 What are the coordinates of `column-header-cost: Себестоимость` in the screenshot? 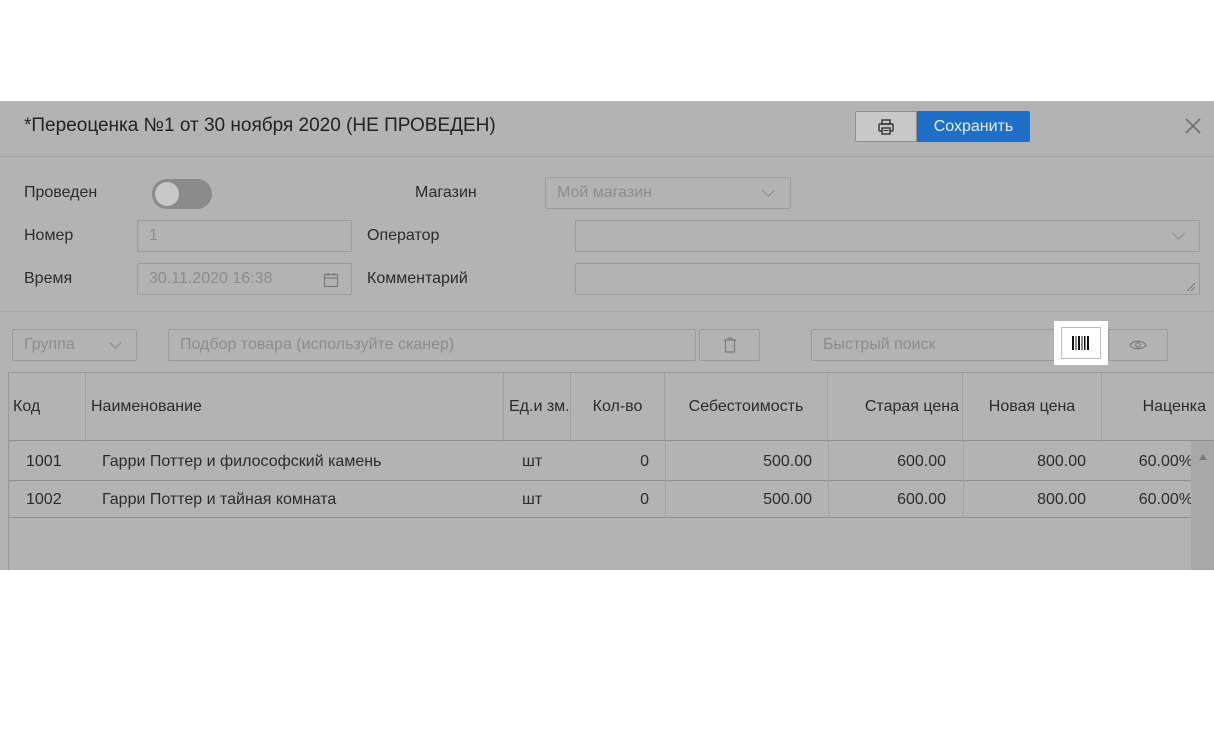 It's located at (746, 407).